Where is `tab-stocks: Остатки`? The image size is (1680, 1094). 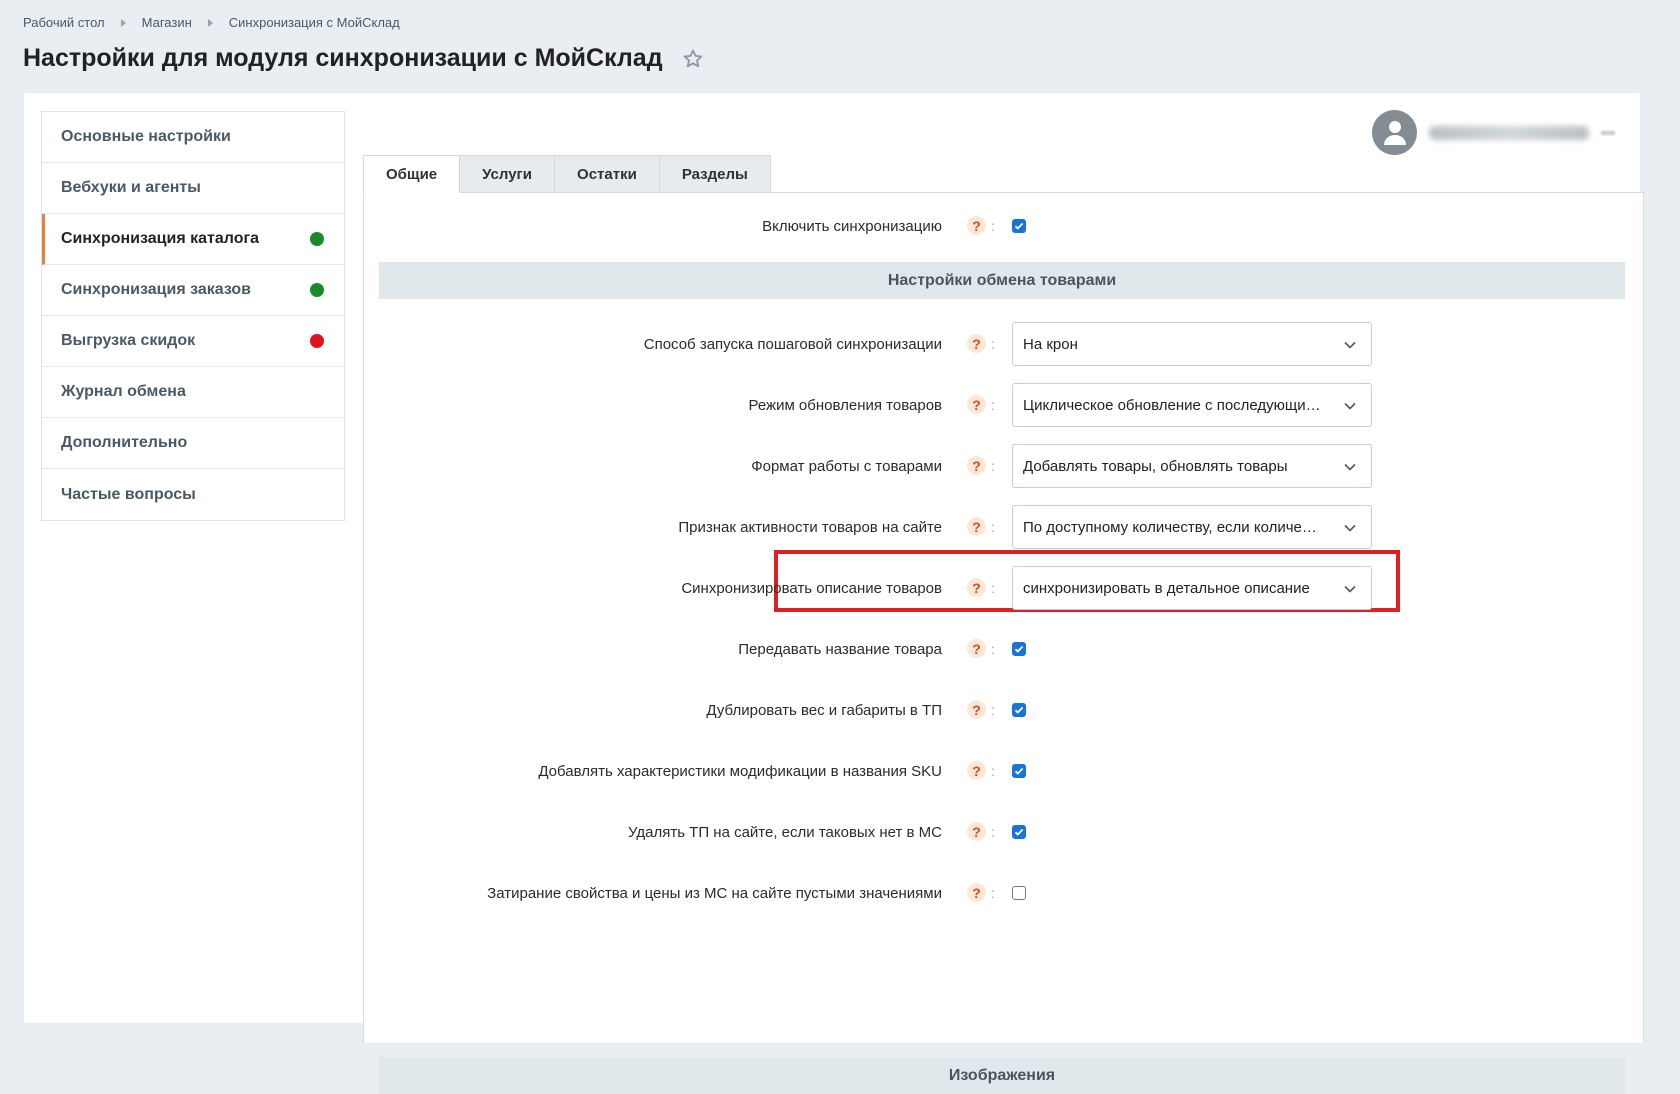
tab-stocks: Остатки is located at coordinates (607, 174).